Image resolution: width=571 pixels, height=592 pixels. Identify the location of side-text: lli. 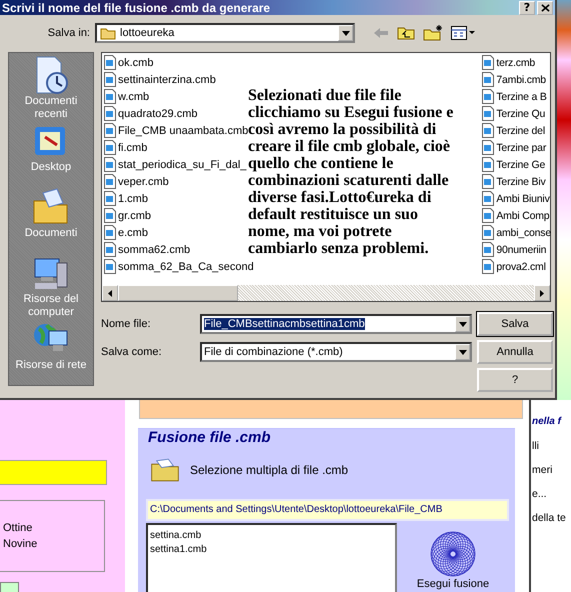
(536, 446).